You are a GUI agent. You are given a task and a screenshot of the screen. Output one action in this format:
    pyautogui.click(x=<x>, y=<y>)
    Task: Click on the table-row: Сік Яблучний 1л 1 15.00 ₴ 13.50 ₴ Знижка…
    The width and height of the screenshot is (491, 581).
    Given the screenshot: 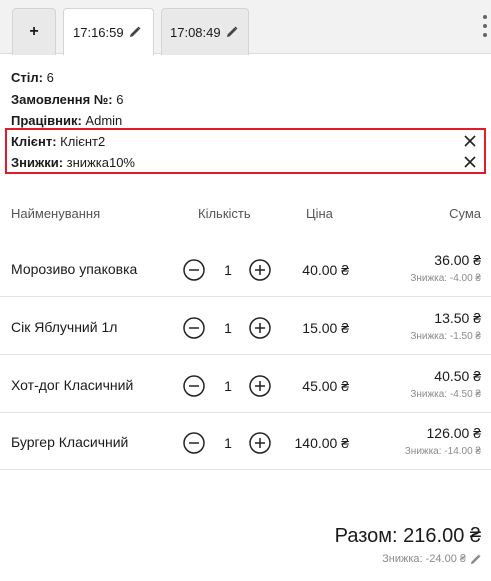 What is the action you would take?
    pyautogui.click(x=245, y=326)
    